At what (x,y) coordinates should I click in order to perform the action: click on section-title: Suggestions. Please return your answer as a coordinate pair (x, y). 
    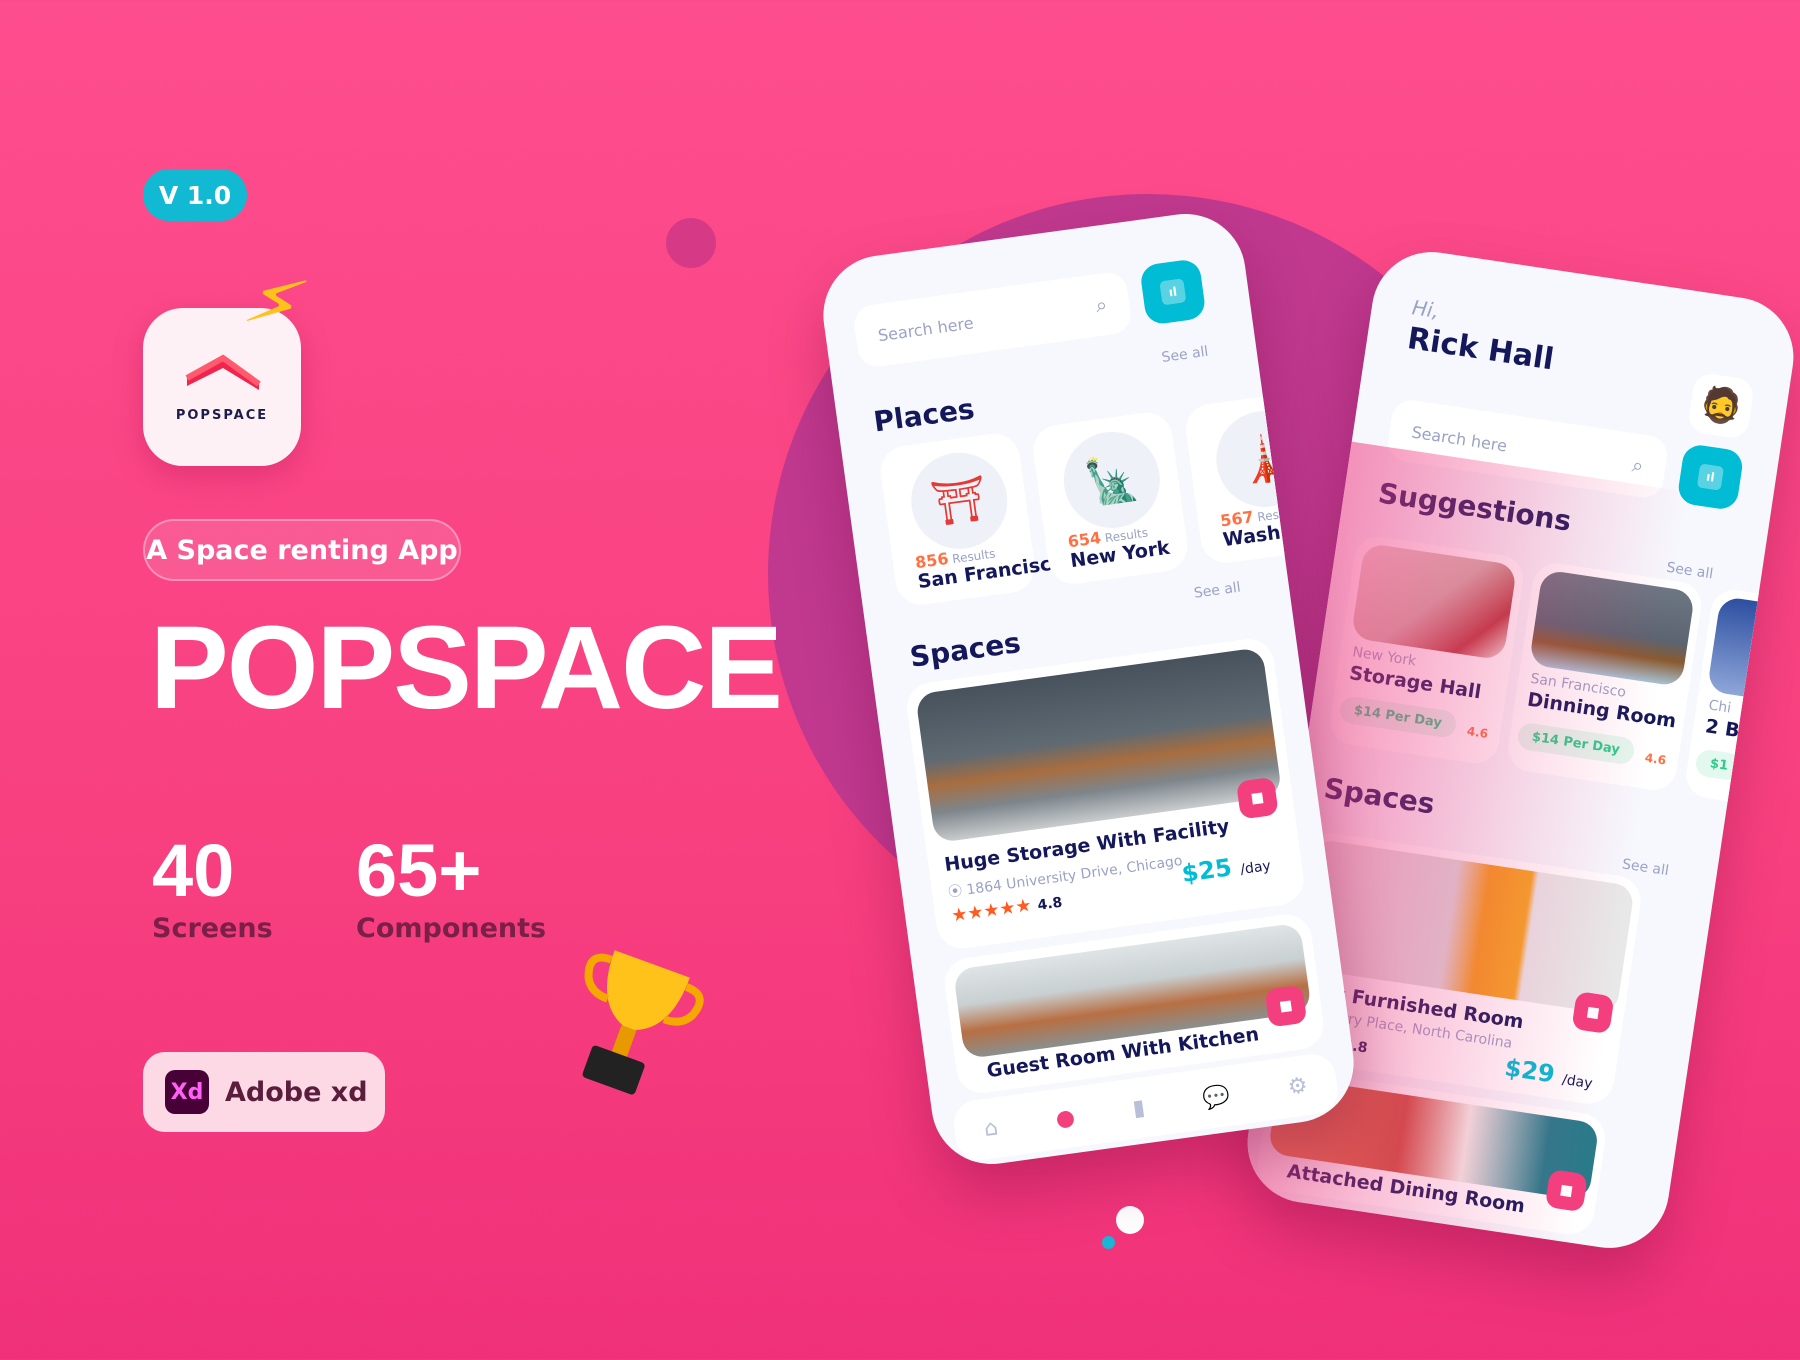
    Looking at the image, I should click on (1475, 507).